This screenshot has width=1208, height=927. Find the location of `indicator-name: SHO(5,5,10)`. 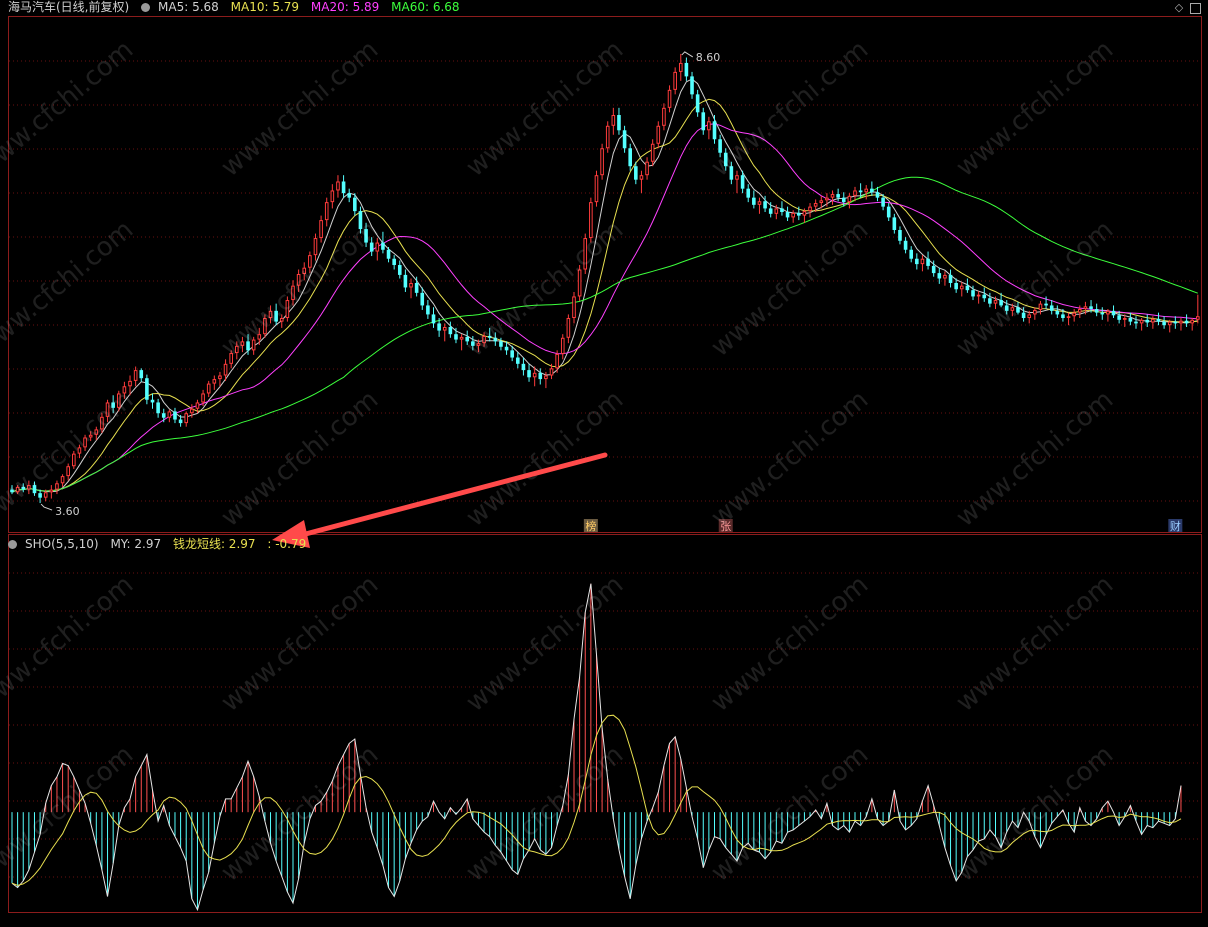

indicator-name: SHO(5,5,10) is located at coordinates (62, 544).